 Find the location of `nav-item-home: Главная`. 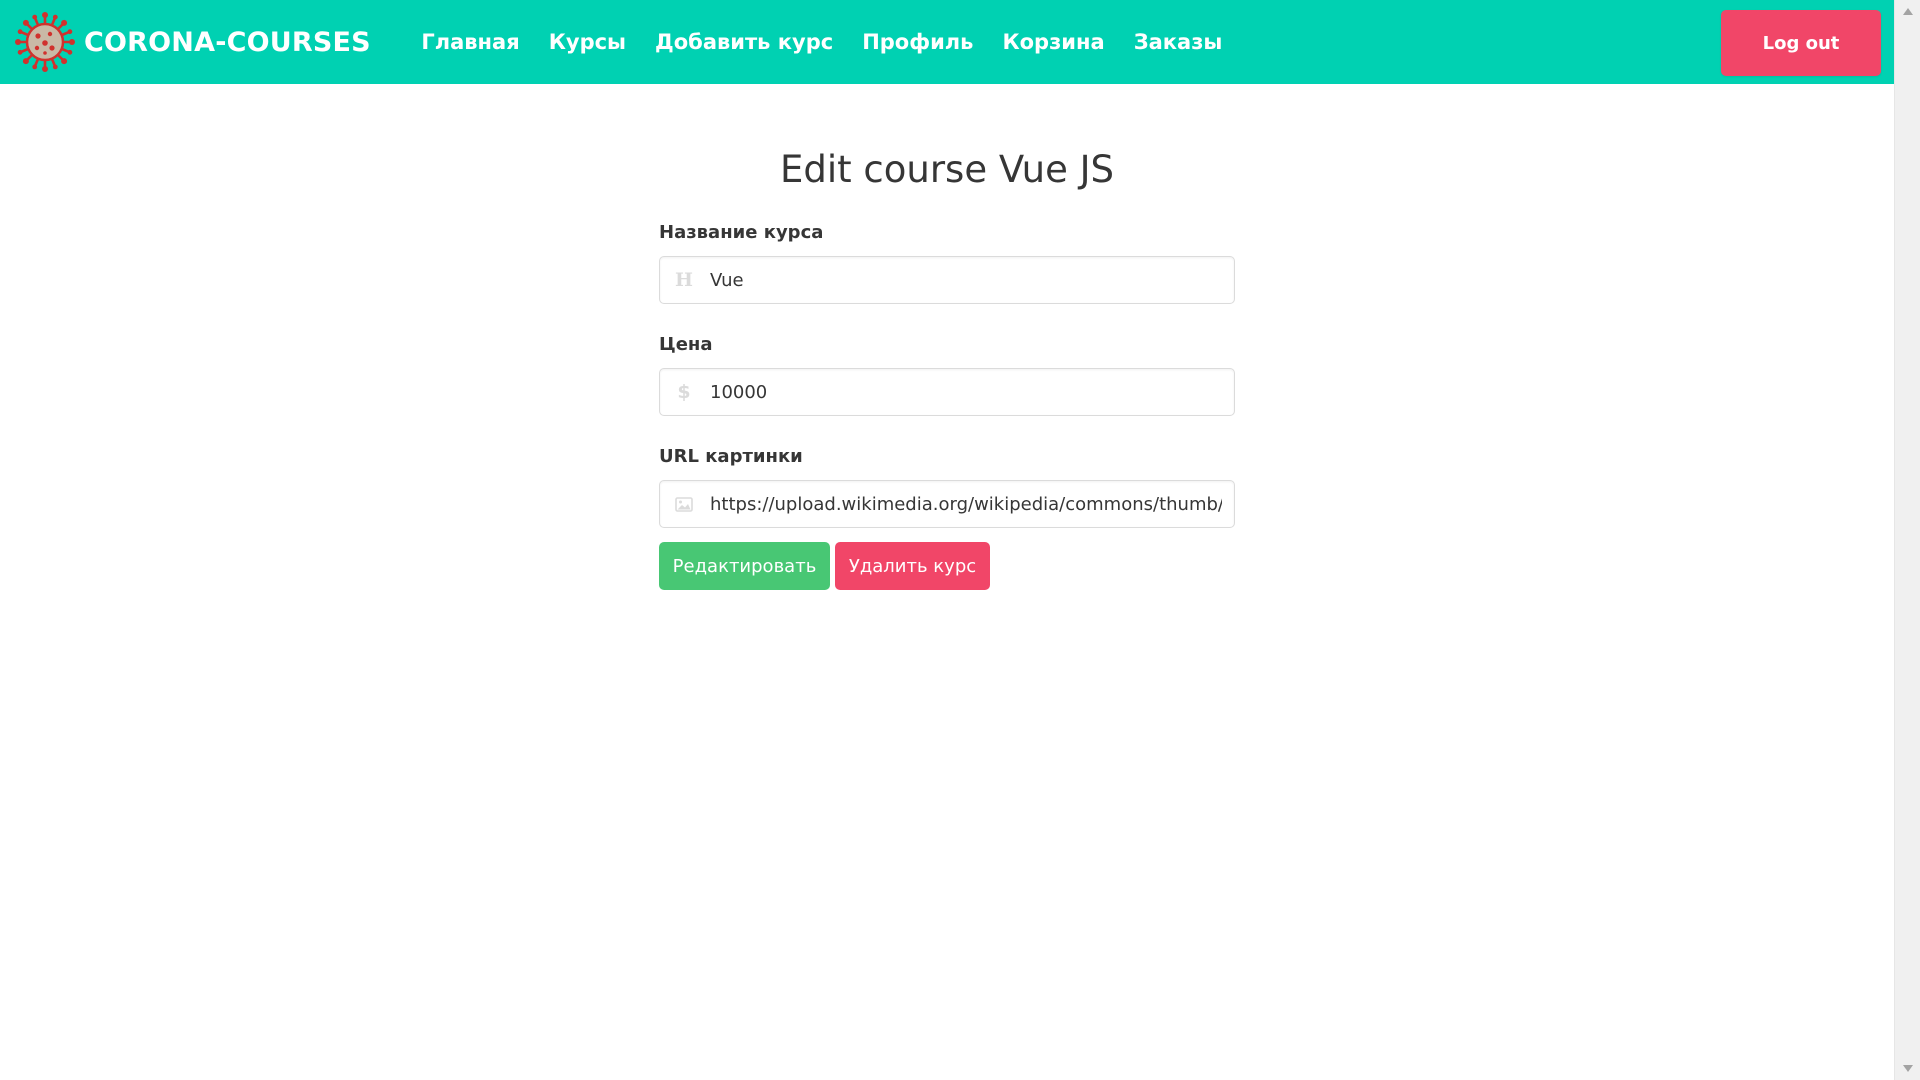

nav-item-home: Главная is located at coordinates (470, 42).